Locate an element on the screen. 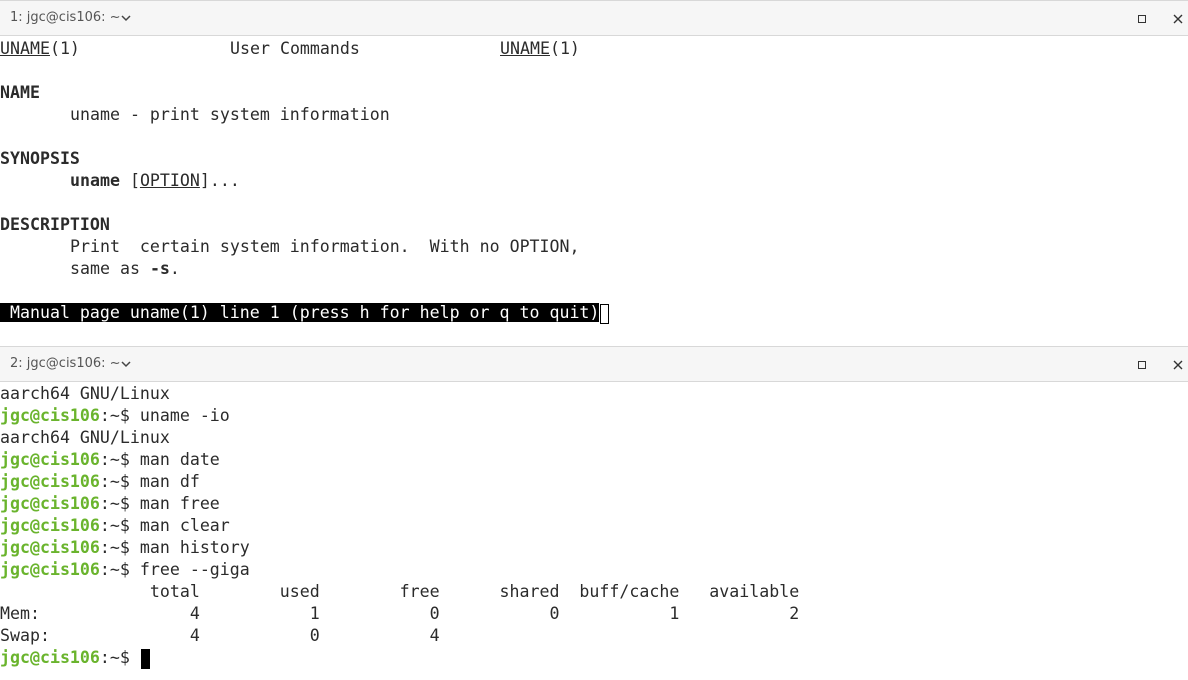 The height and width of the screenshot is (680, 1188). command-line: jgc@cis106:~$ free --giga is located at coordinates (125, 570).